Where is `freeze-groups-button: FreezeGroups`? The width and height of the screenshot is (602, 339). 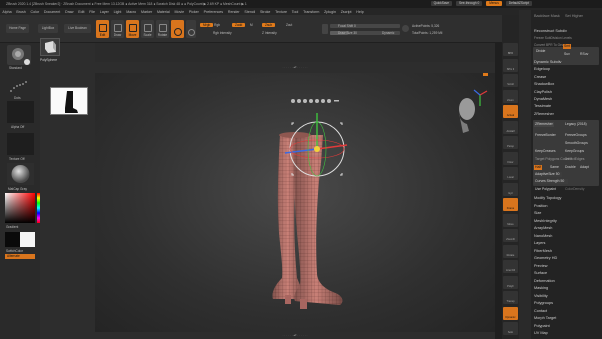
freeze-groups-button: FreezeGroups is located at coordinates (576, 135).